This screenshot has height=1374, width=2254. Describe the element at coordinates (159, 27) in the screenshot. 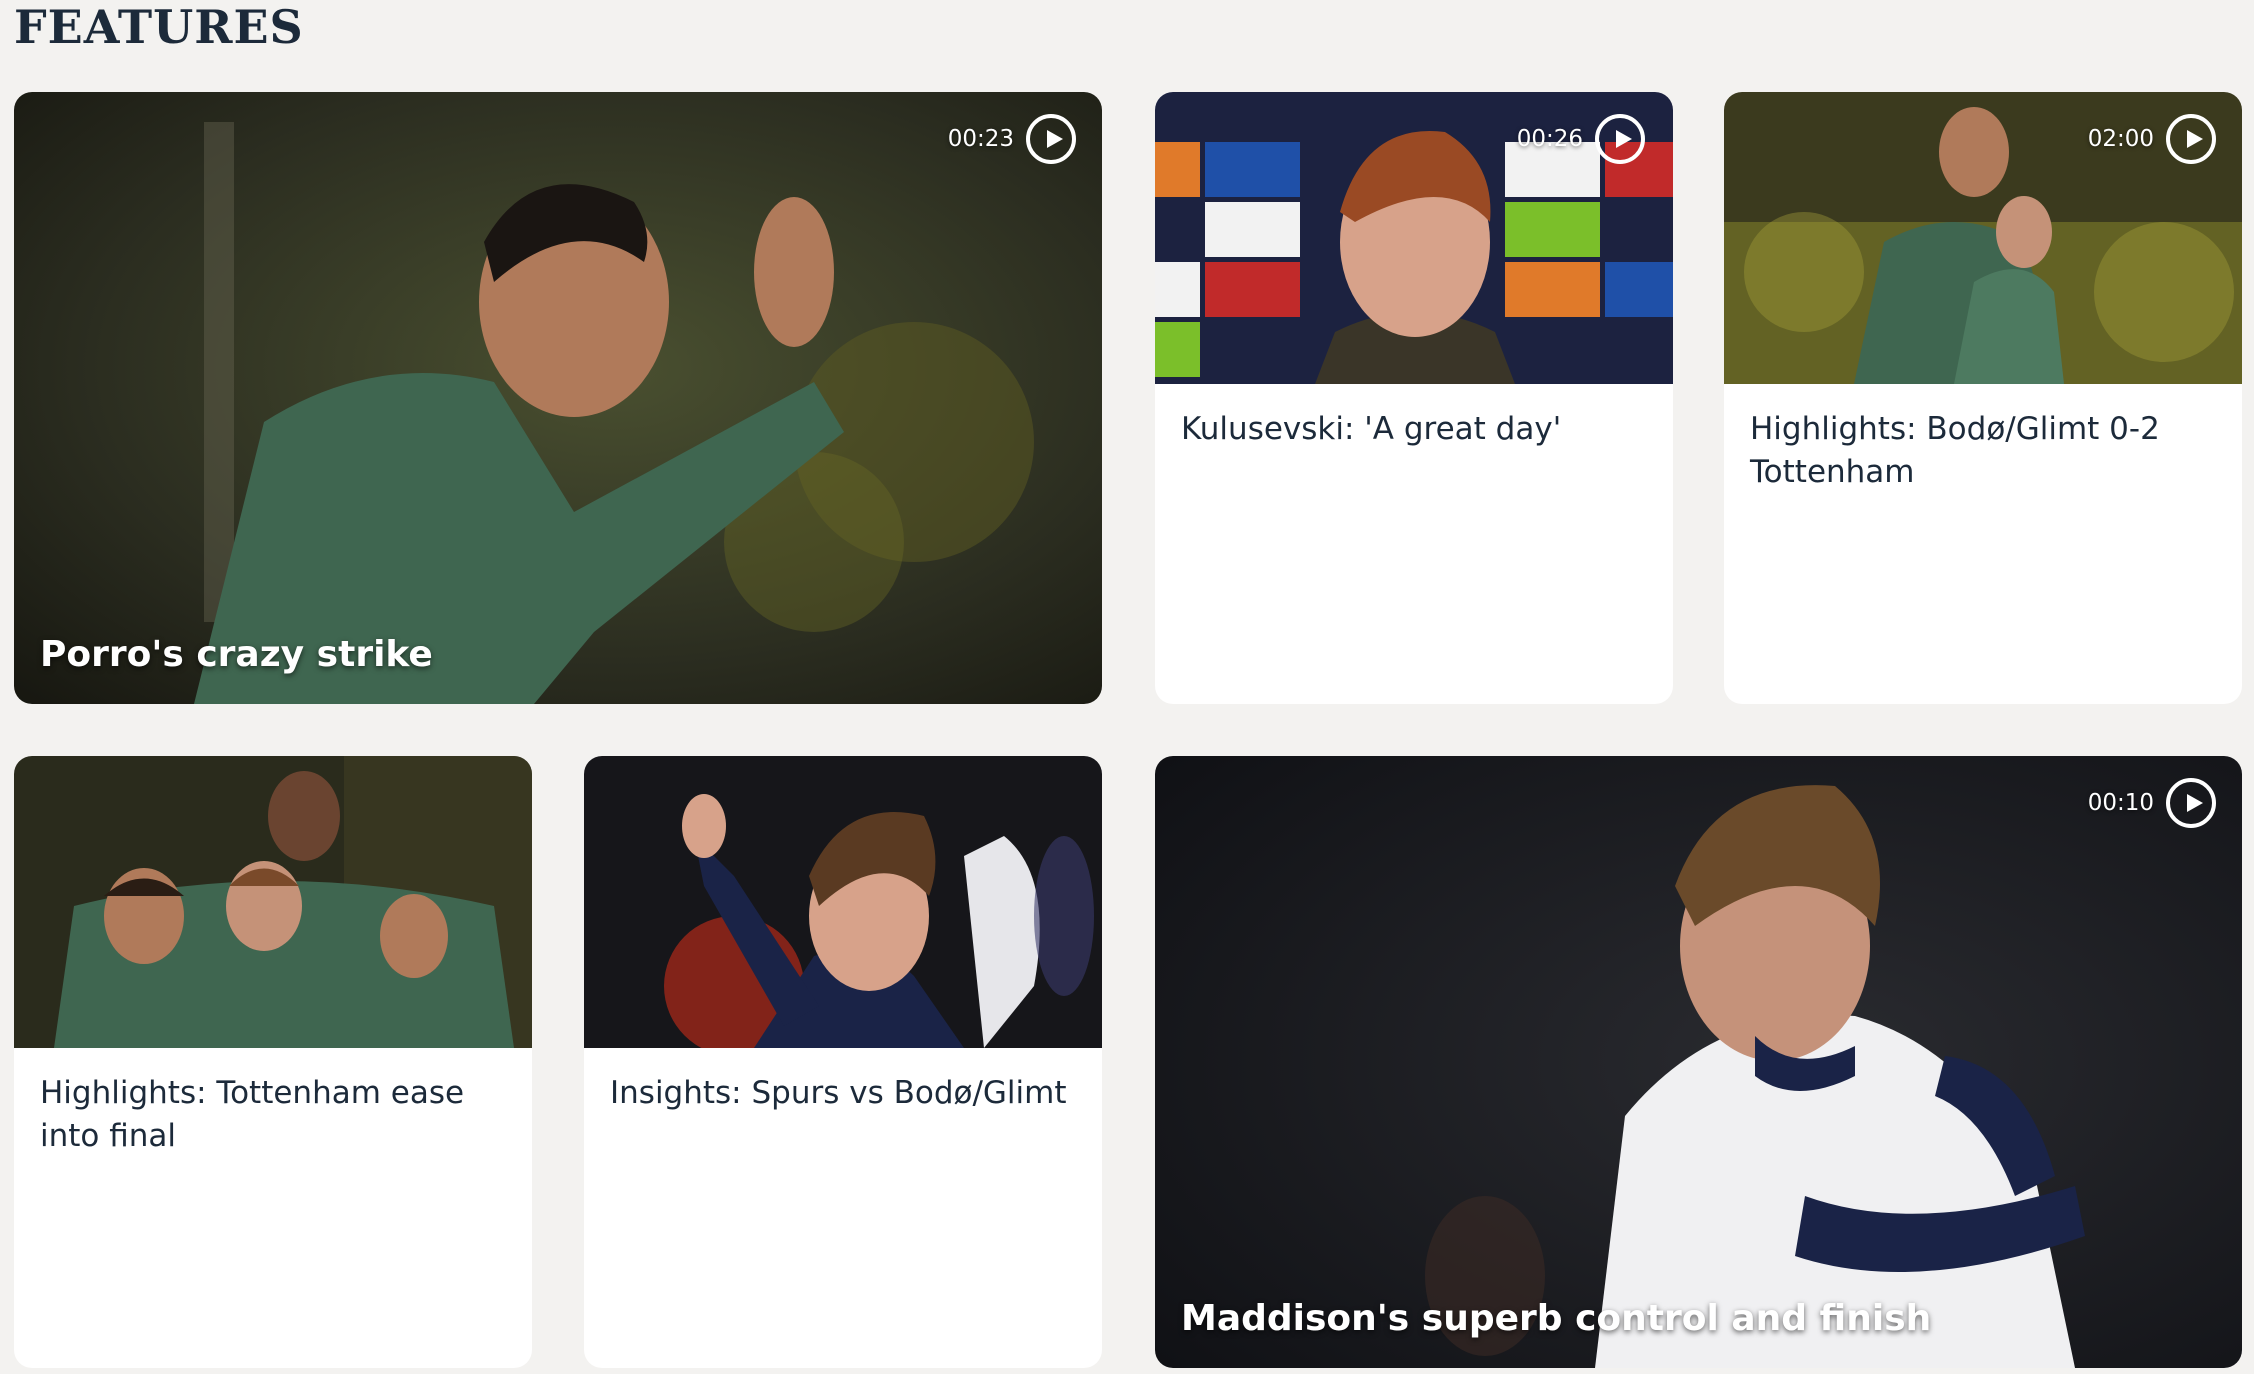

I see `section-title: FEATURES` at that location.